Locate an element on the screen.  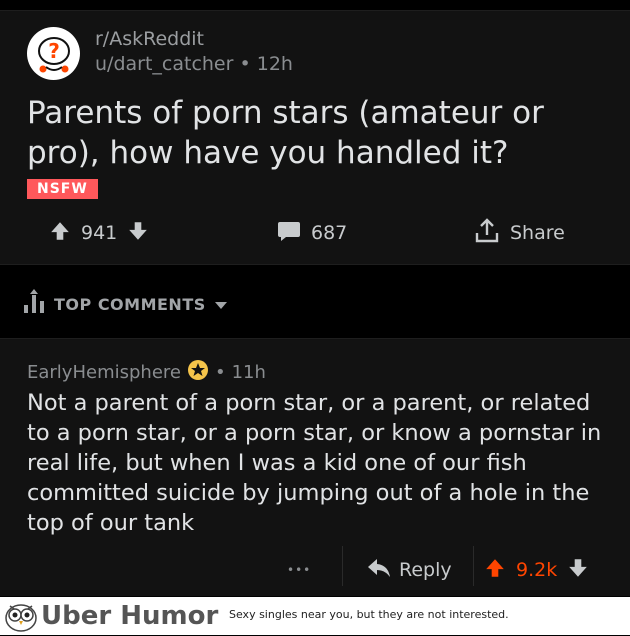
post-author-meta: u/dart_catcher • 12h is located at coordinates (194, 64).